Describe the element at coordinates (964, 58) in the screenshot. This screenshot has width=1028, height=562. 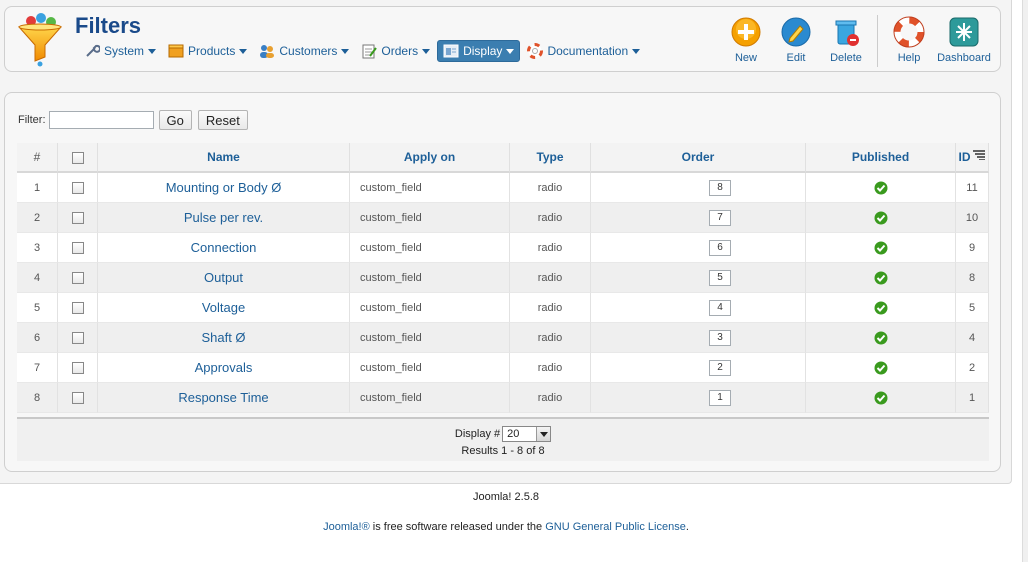
I see `dashboard-label: Dashboard` at that location.